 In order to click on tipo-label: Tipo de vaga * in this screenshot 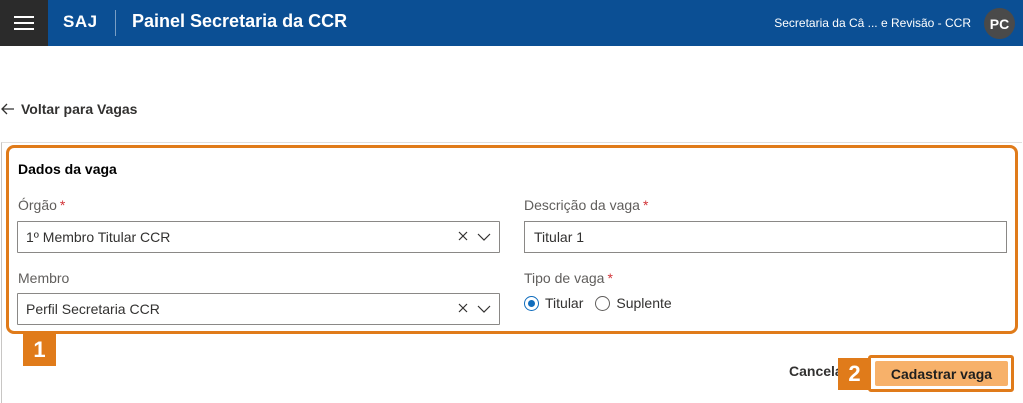, I will do `click(568, 278)`.